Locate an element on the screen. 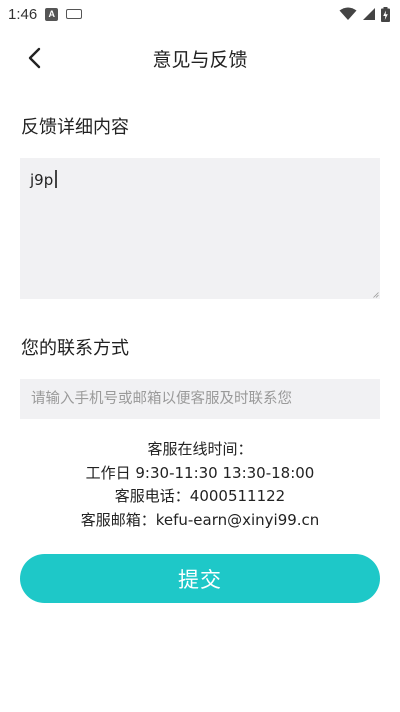 The width and height of the screenshot is (400, 712). nav-bar: 意见与反馈 is located at coordinates (200, 58).